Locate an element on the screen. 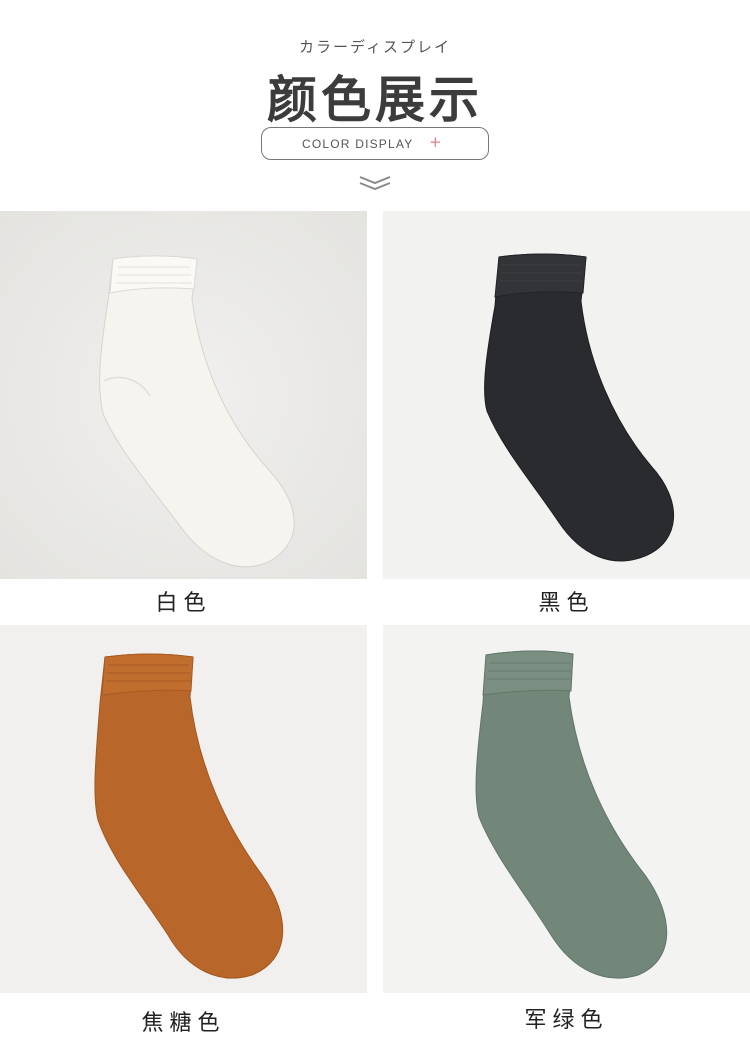 The image size is (750, 1040). color-display-badge: COLOR DISPLAY + is located at coordinates (375, 143).